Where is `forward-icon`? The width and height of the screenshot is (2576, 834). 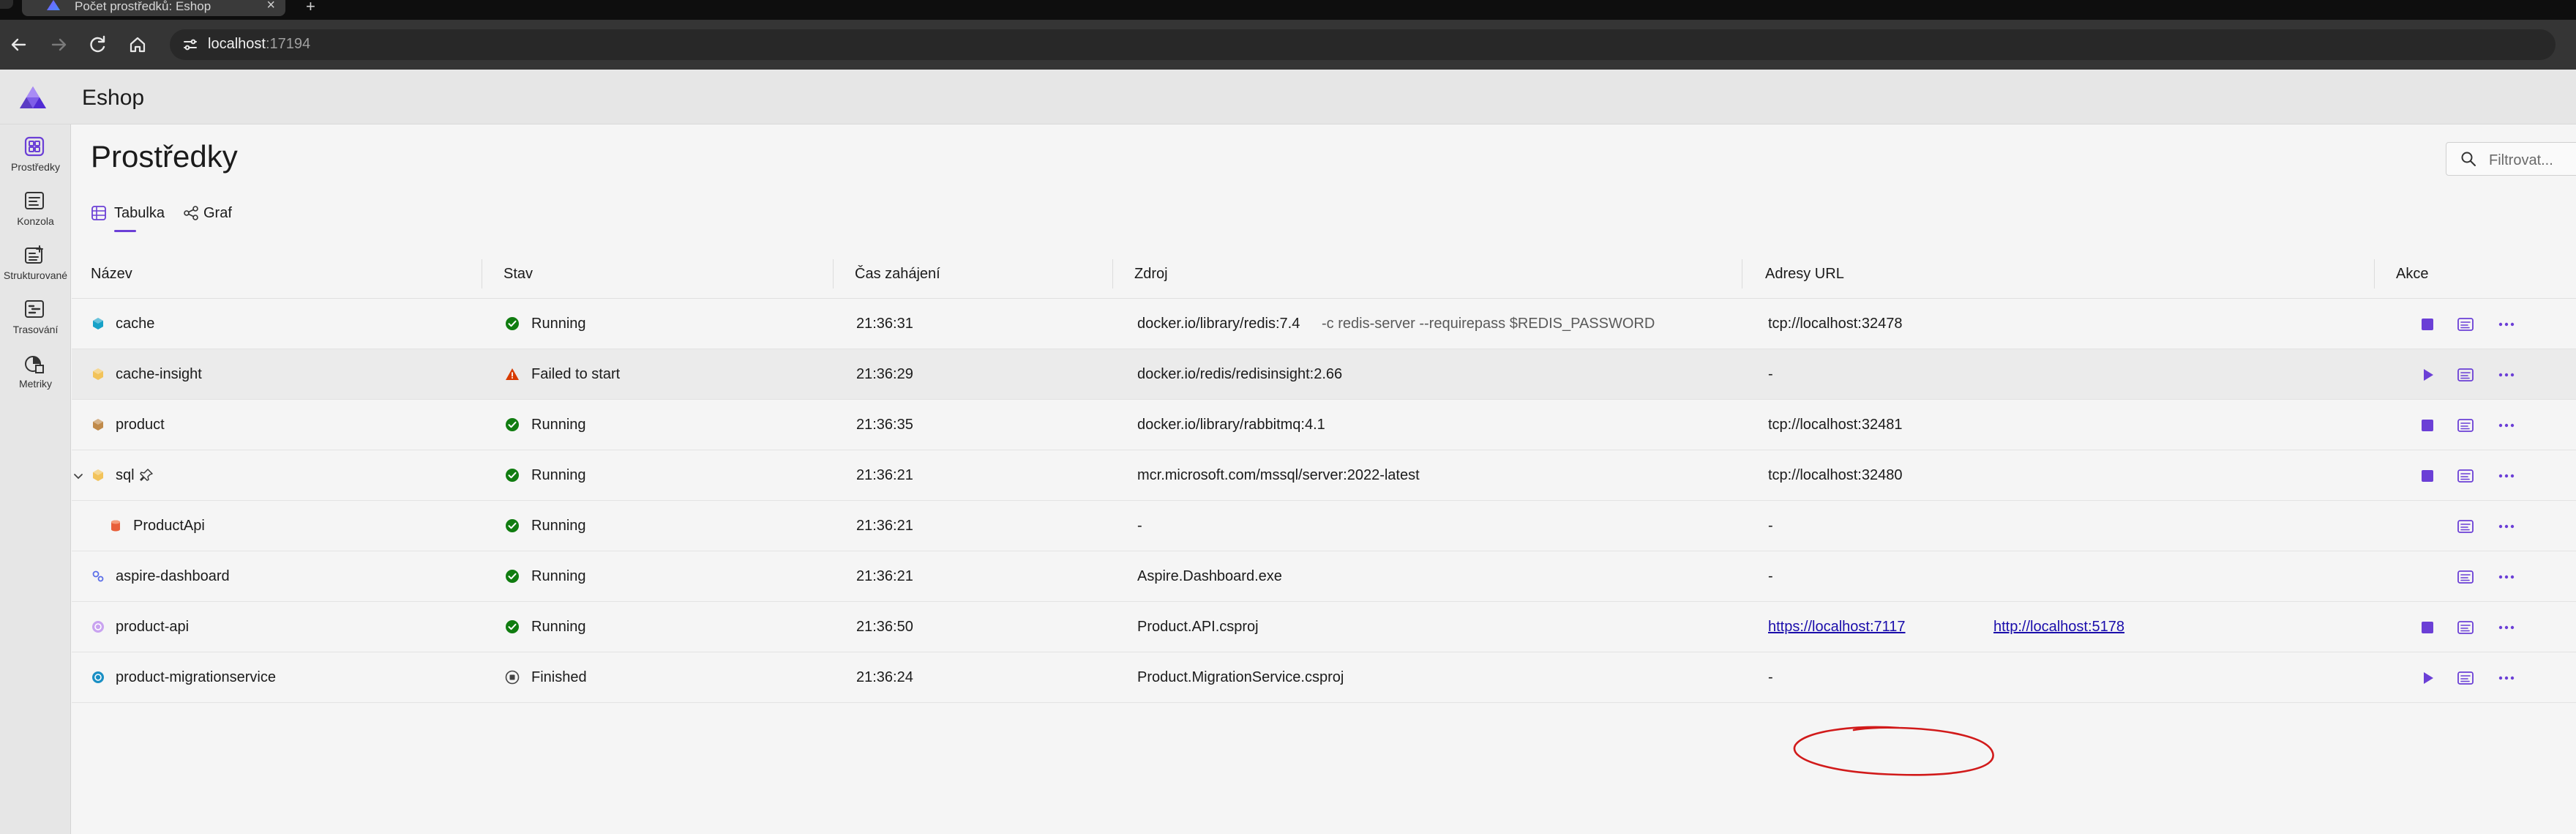 forward-icon is located at coordinates (58, 44).